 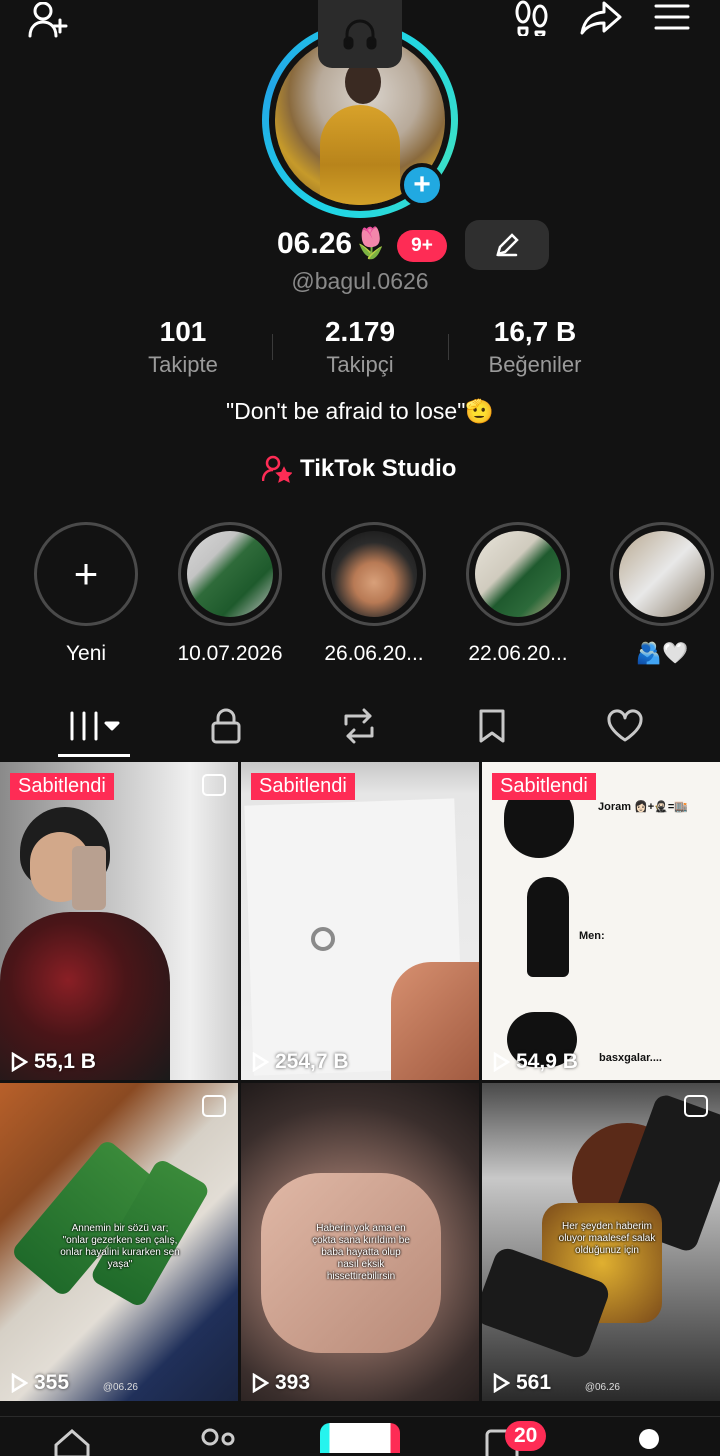 What do you see at coordinates (592, 936) in the screenshot?
I see `tile-text: Men:` at bounding box center [592, 936].